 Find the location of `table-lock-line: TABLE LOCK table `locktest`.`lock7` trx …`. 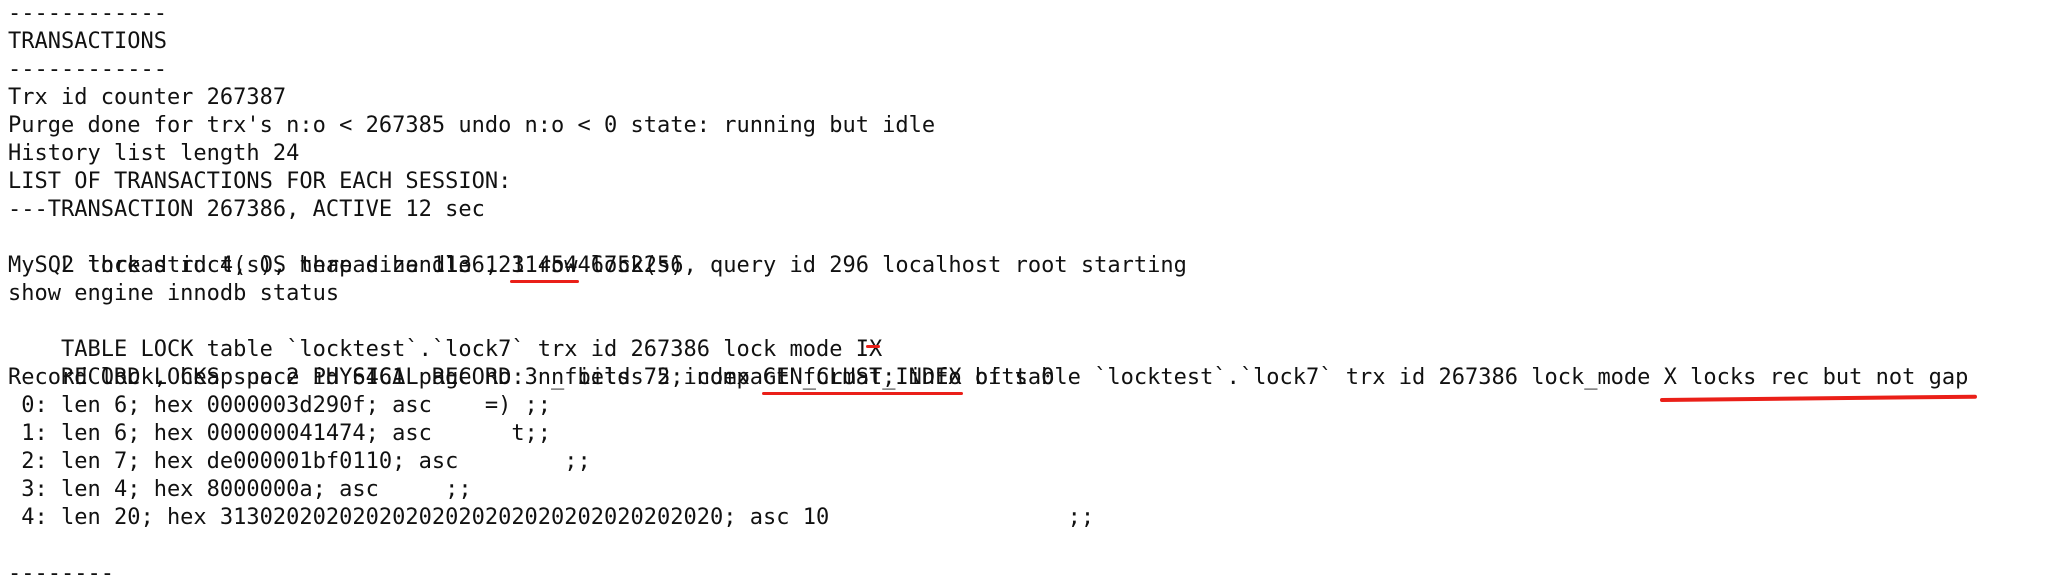

table-lock-line: TABLE LOCK table `locktest`.`lock7` trx … is located at coordinates (1026, 335).